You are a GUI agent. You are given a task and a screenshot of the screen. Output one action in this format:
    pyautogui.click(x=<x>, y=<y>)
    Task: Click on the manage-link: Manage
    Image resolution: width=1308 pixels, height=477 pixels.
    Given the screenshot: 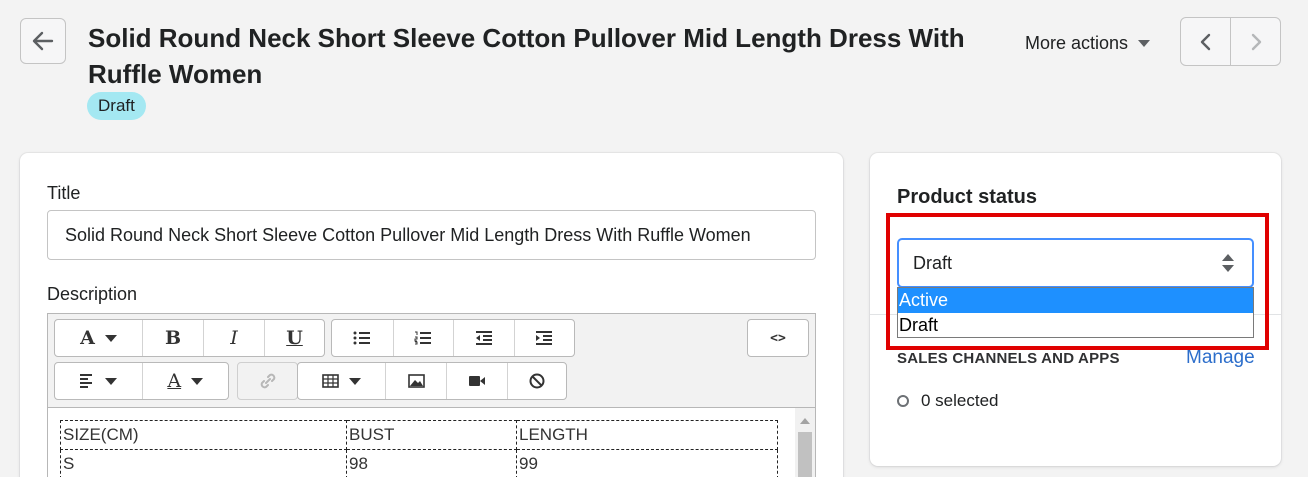 What is the action you would take?
    pyautogui.click(x=1220, y=358)
    